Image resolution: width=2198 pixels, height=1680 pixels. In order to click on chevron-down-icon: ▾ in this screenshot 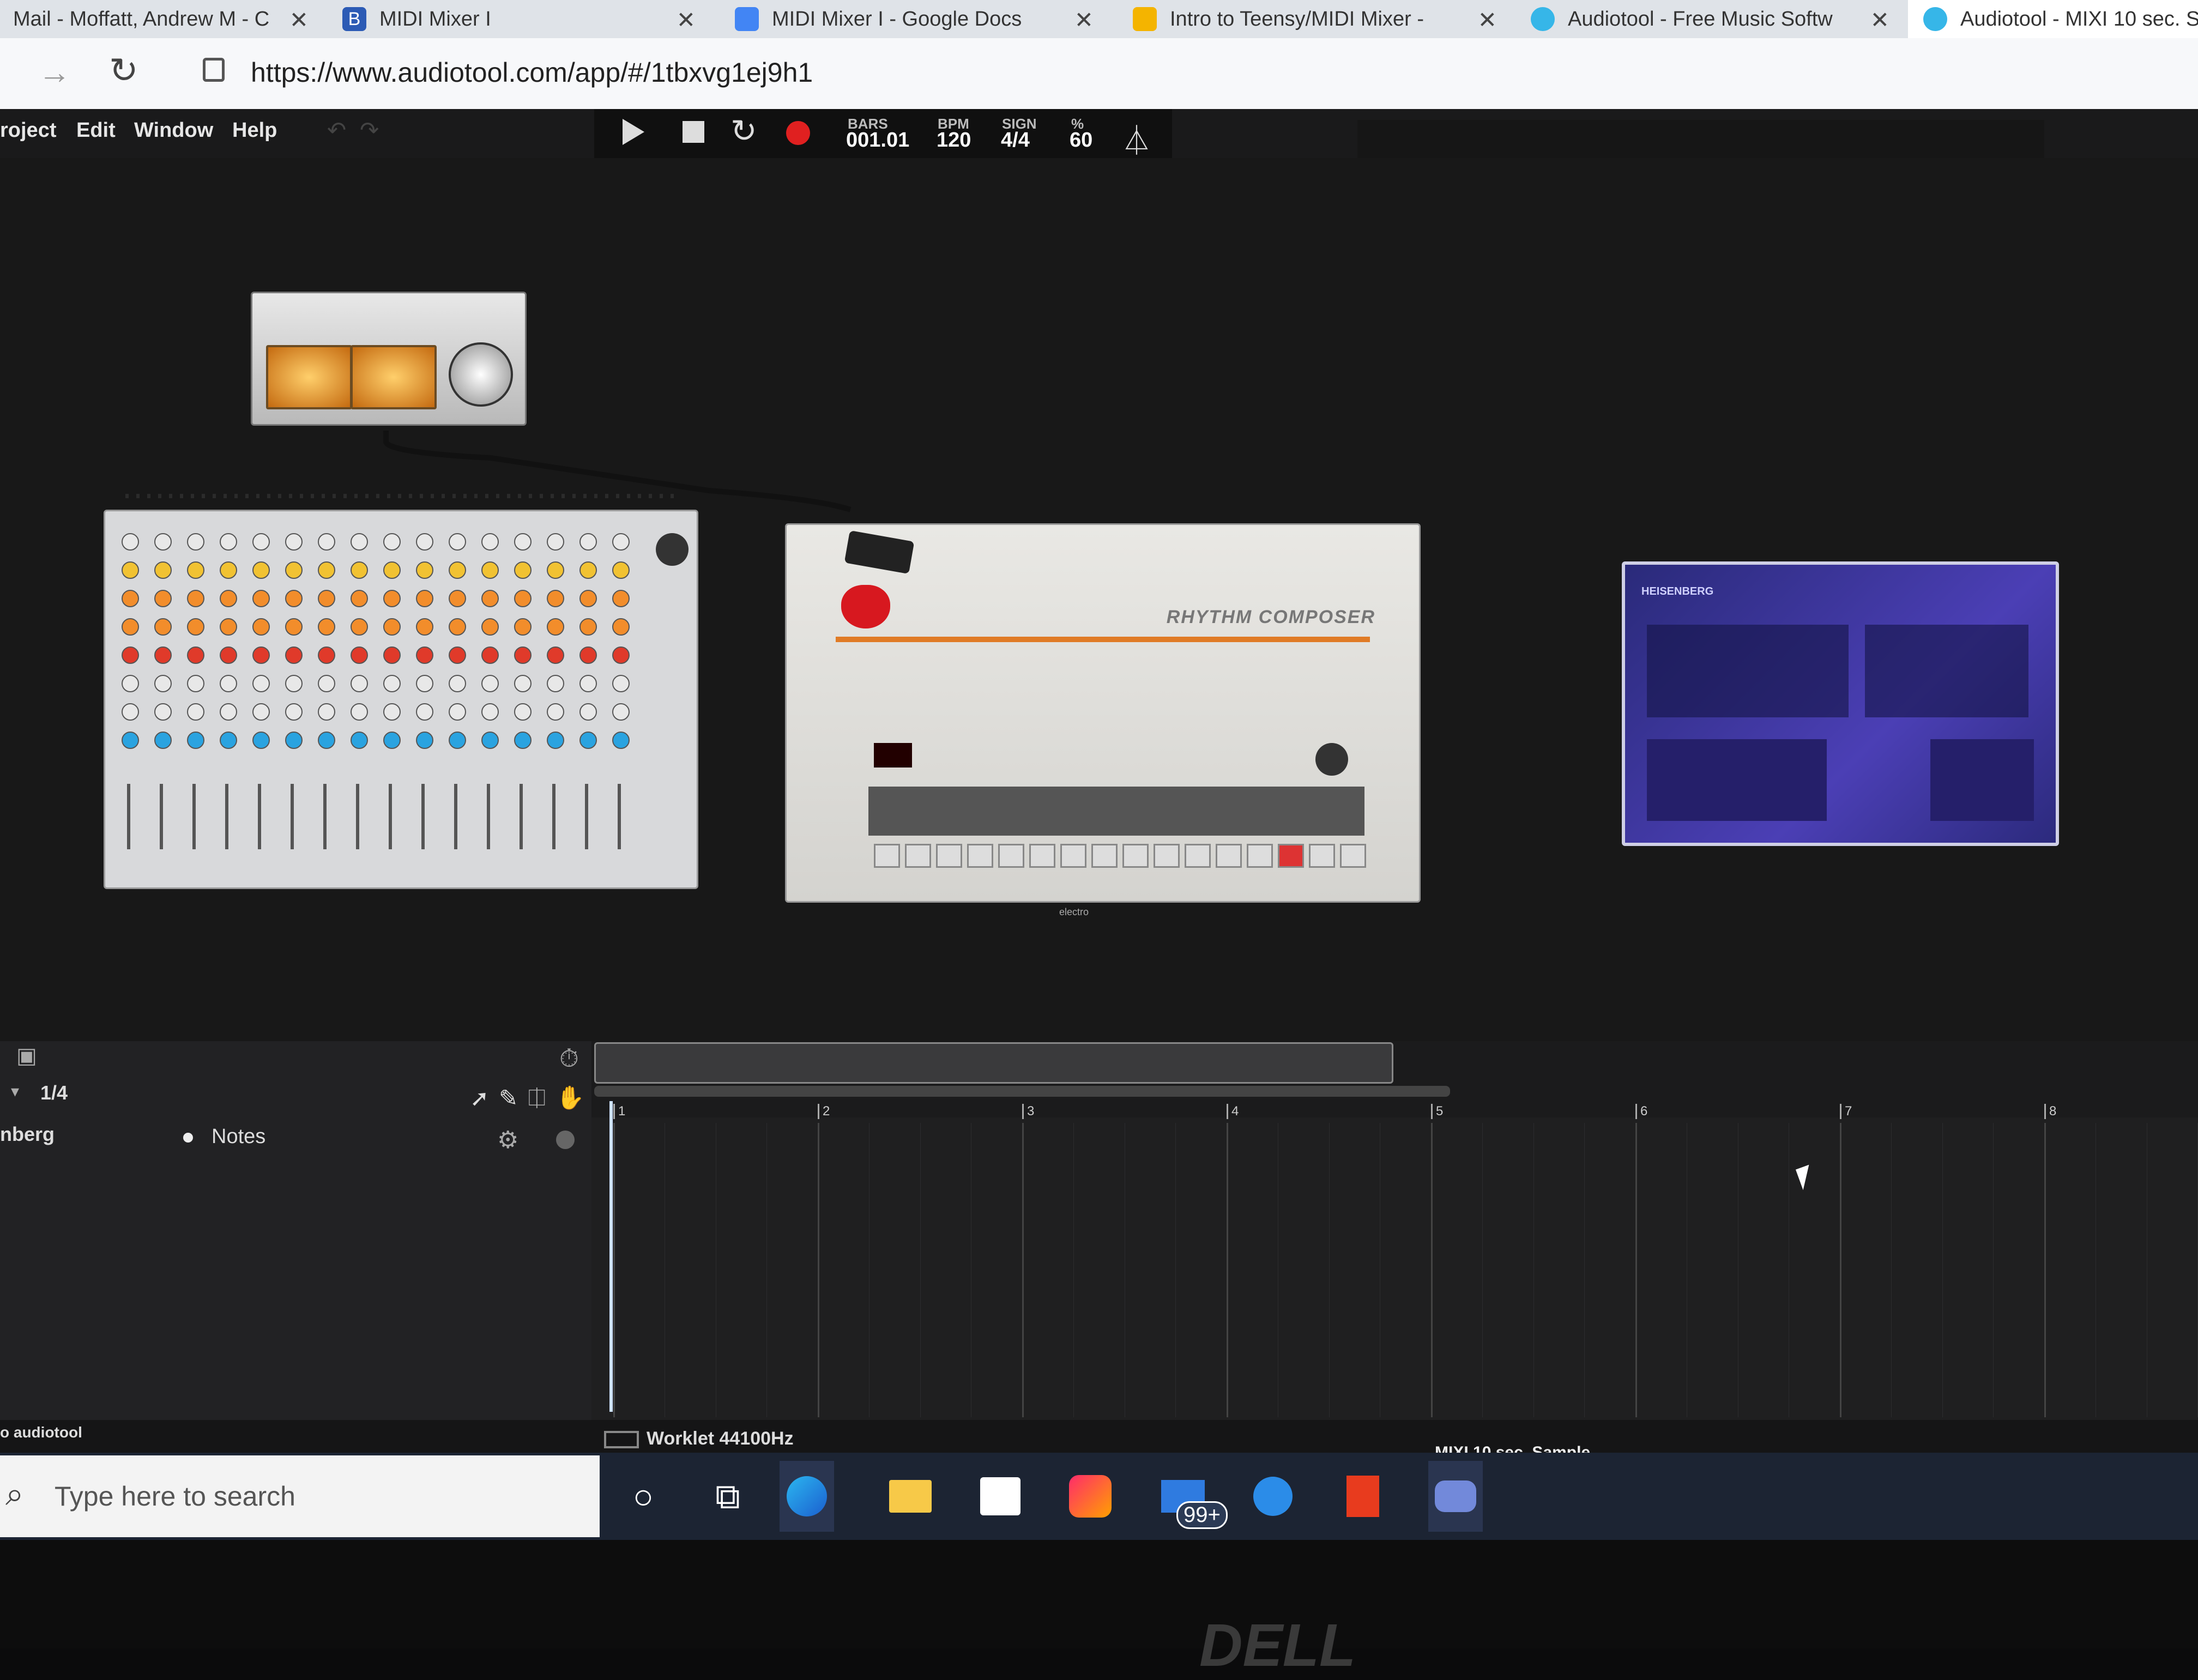, I will do `click(15, 1091)`.